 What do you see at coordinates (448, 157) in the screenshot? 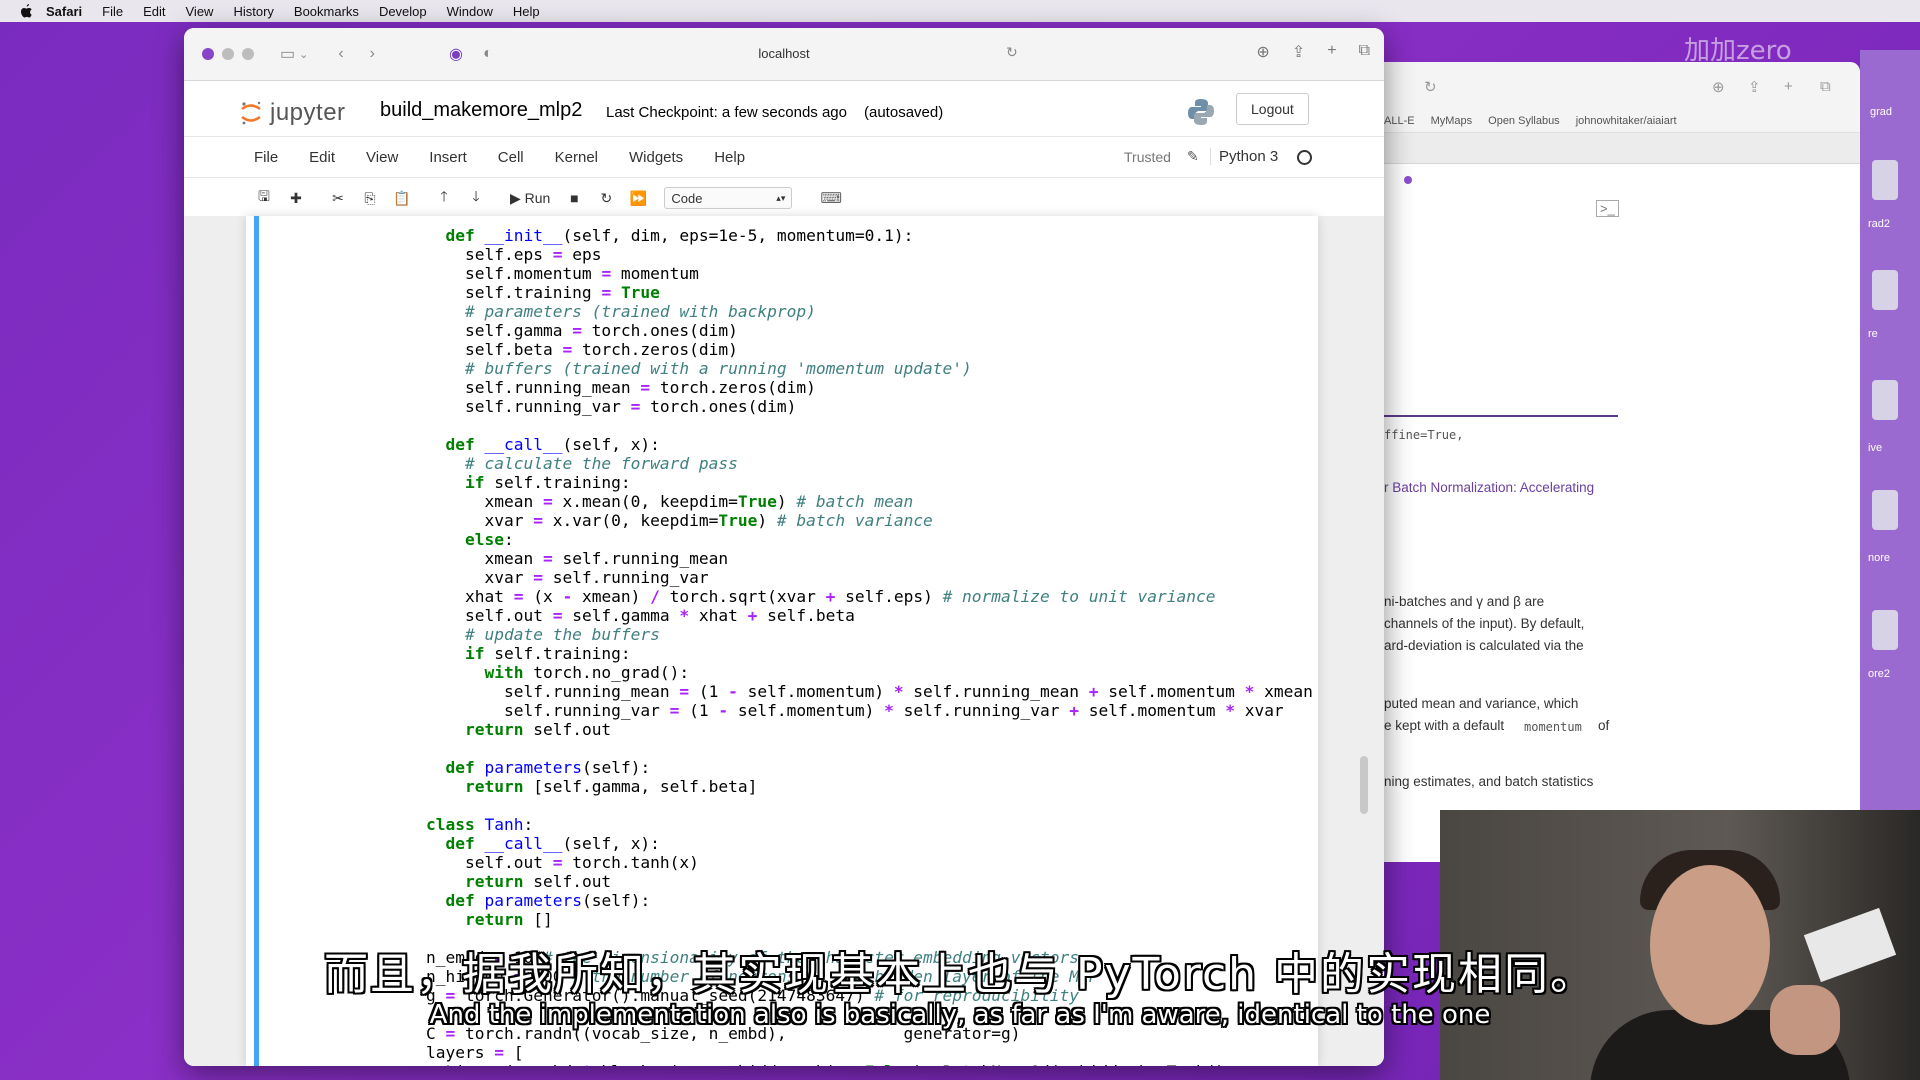
I see `menu-insert: Insert` at bounding box center [448, 157].